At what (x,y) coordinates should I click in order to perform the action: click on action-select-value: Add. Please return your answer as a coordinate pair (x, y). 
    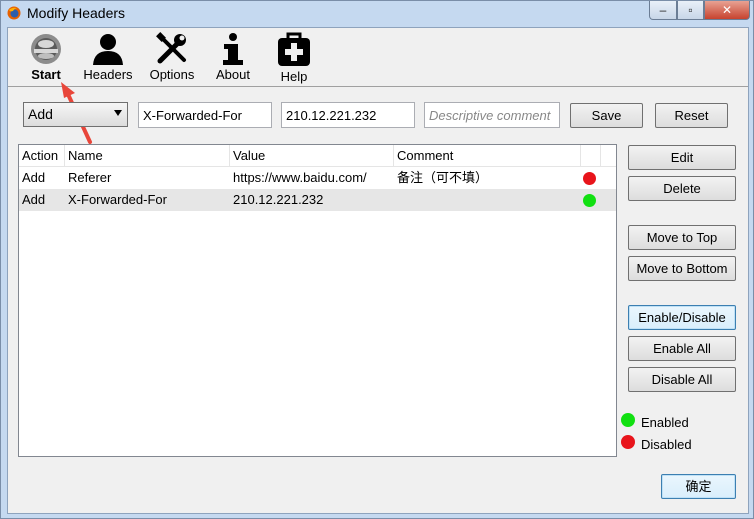
    Looking at the image, I should click on (40, 114).